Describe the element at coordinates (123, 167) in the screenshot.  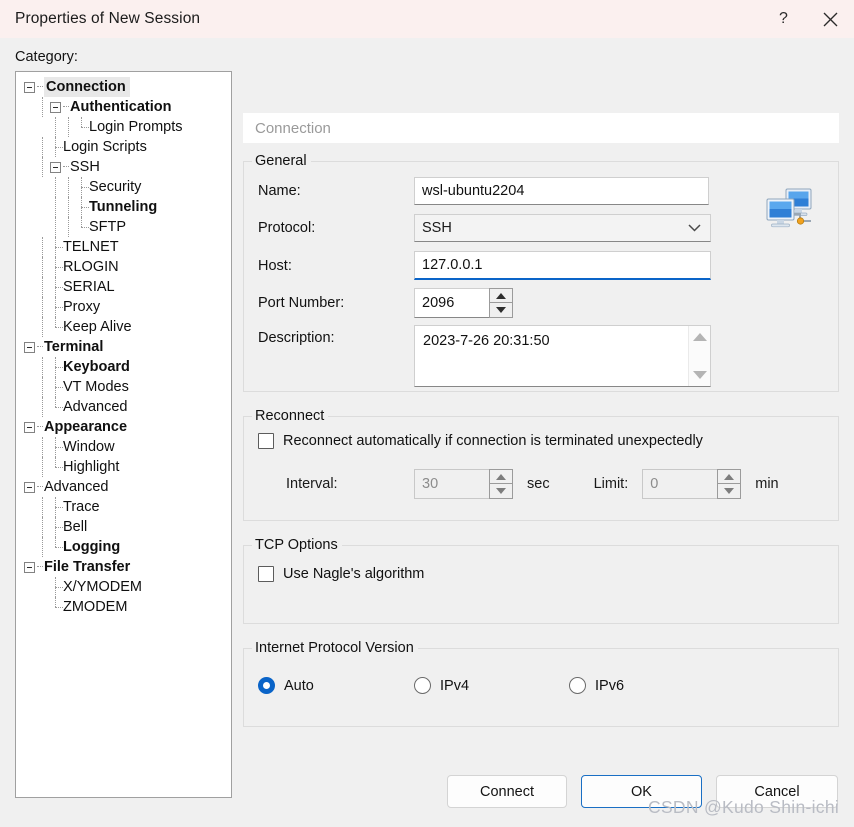
I see `tree-item-ssh: SSH` at that location.